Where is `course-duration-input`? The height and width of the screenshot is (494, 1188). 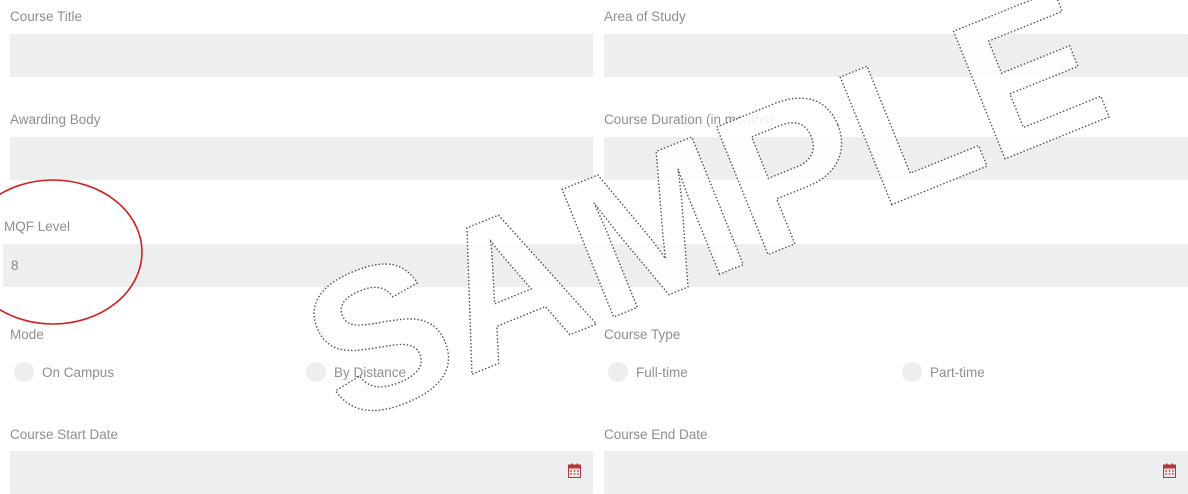
course-duration-input is located at coordinates (896, 158).